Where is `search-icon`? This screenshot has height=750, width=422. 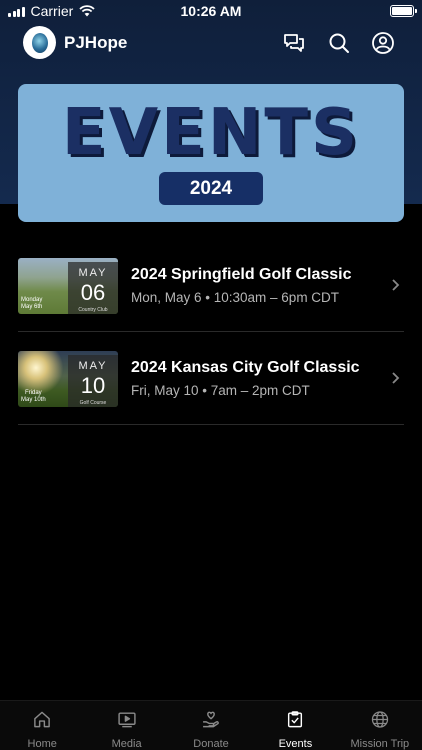
search-icon is located at coordinates (339, 43).